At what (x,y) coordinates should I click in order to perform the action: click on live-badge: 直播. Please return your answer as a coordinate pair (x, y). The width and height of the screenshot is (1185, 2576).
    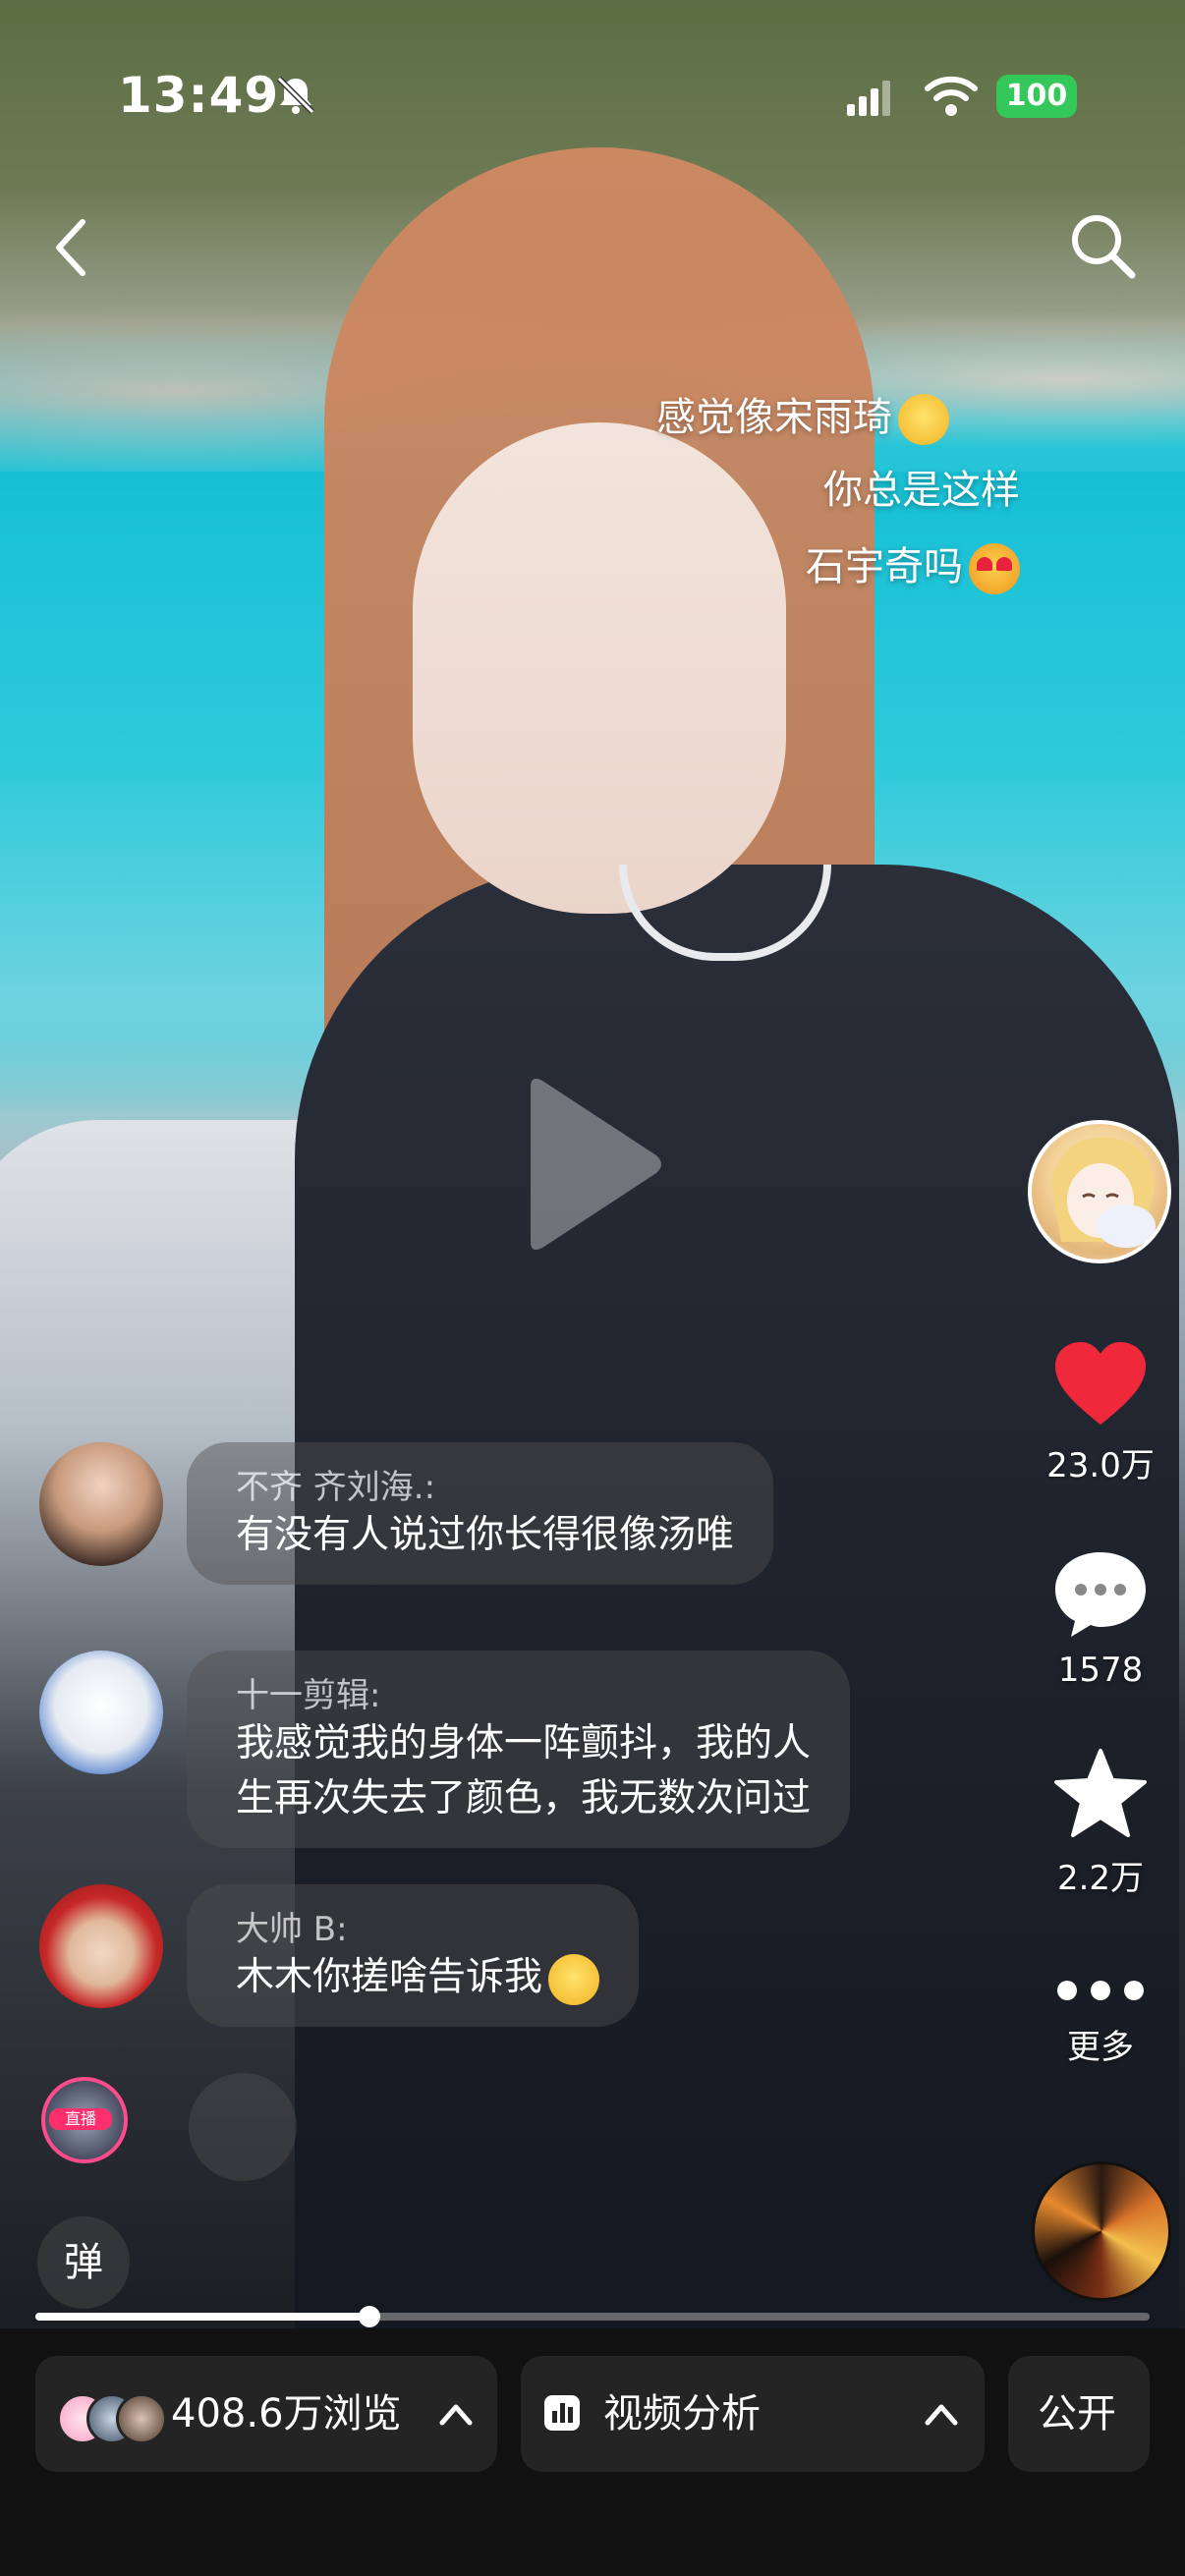
    Looking at the image, I should click on (81, 2119).